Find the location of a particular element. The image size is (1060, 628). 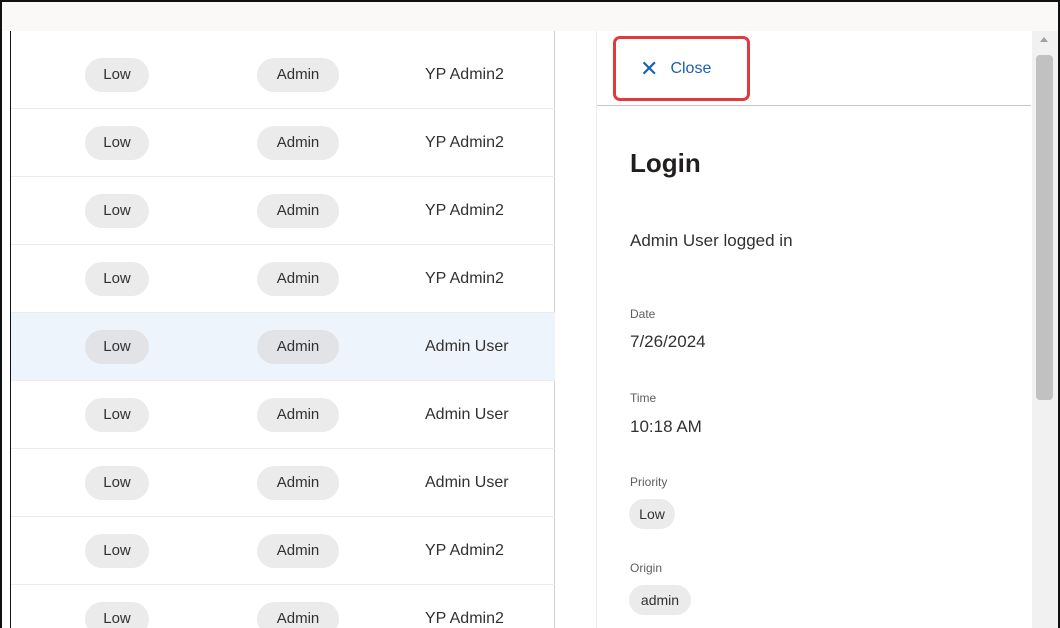

date-value: 7/26/2024 is located at coordinates (668, 341).